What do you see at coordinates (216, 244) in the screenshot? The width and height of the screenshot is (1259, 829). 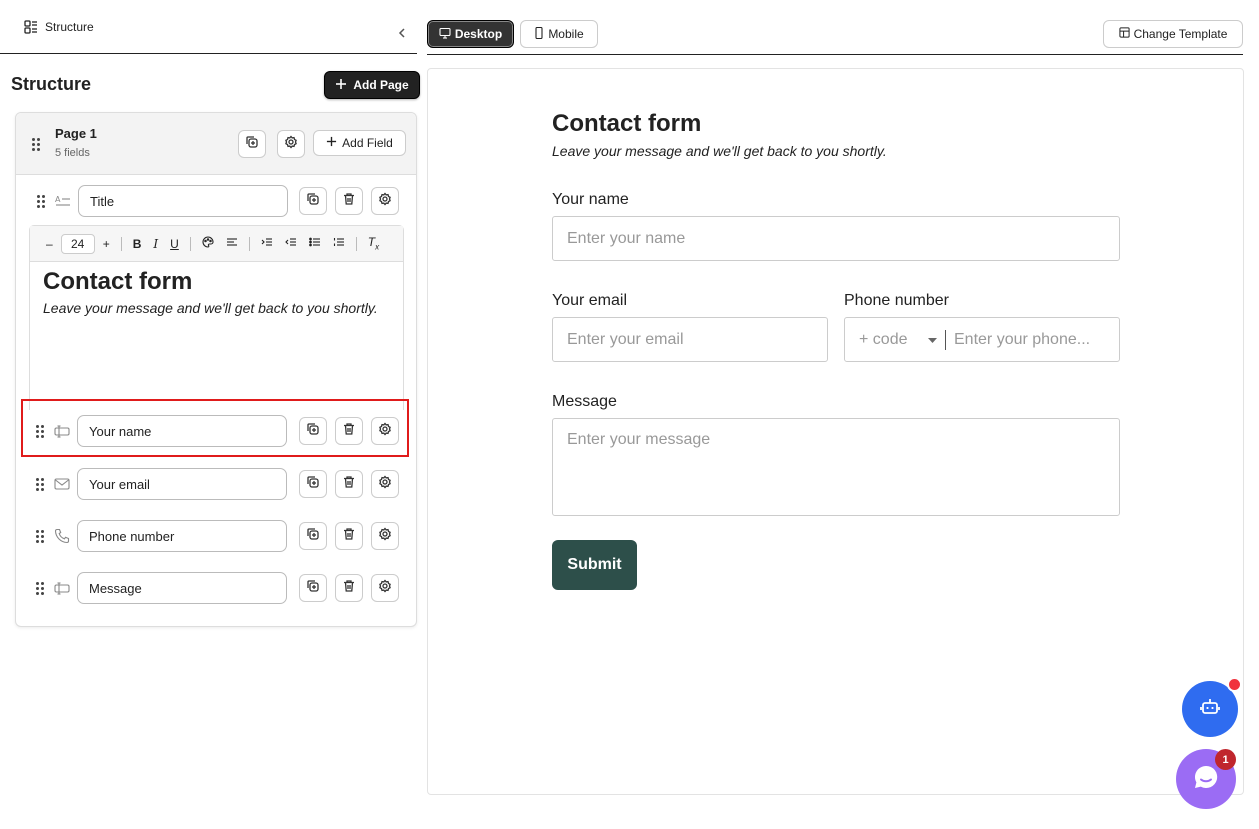 I see `editor-toolbar: – 24 + B I U Tx` at bounding box center [216, 244].